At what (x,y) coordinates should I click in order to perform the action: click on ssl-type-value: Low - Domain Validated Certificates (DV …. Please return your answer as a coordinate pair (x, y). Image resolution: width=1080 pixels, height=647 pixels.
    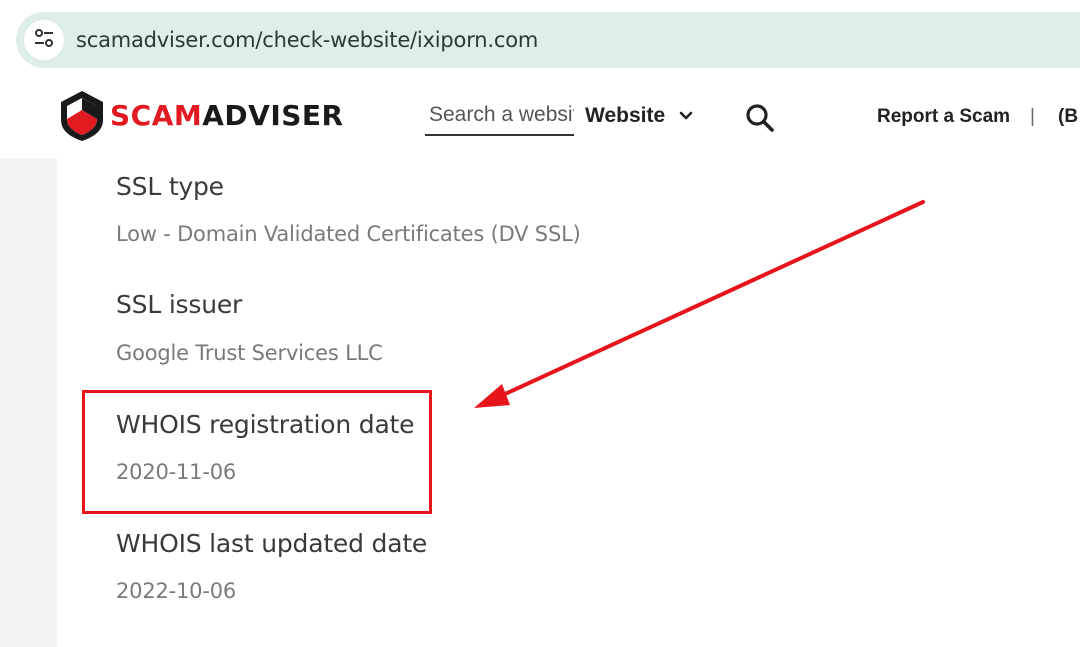
    Looking at the image, I should click on (348, 234).